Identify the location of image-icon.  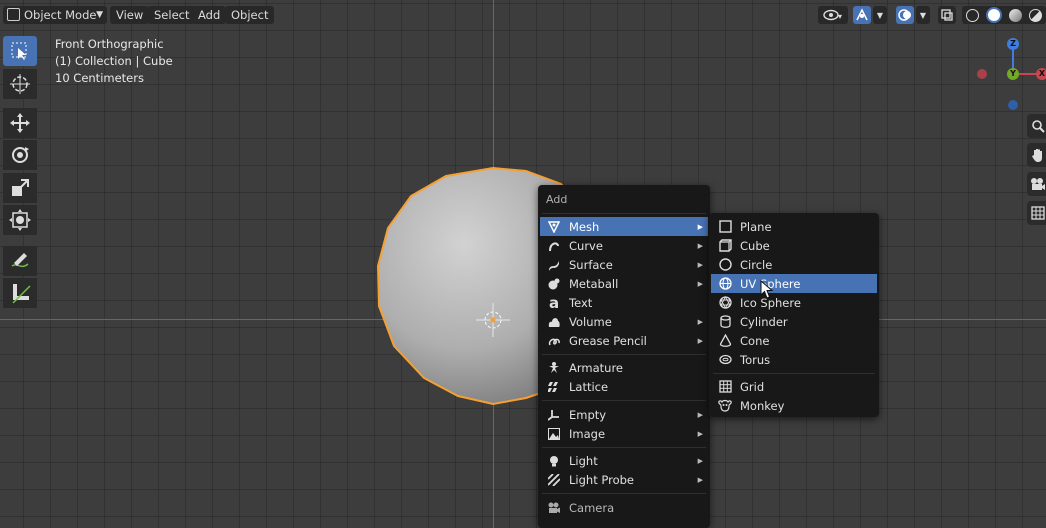
(554, 434).